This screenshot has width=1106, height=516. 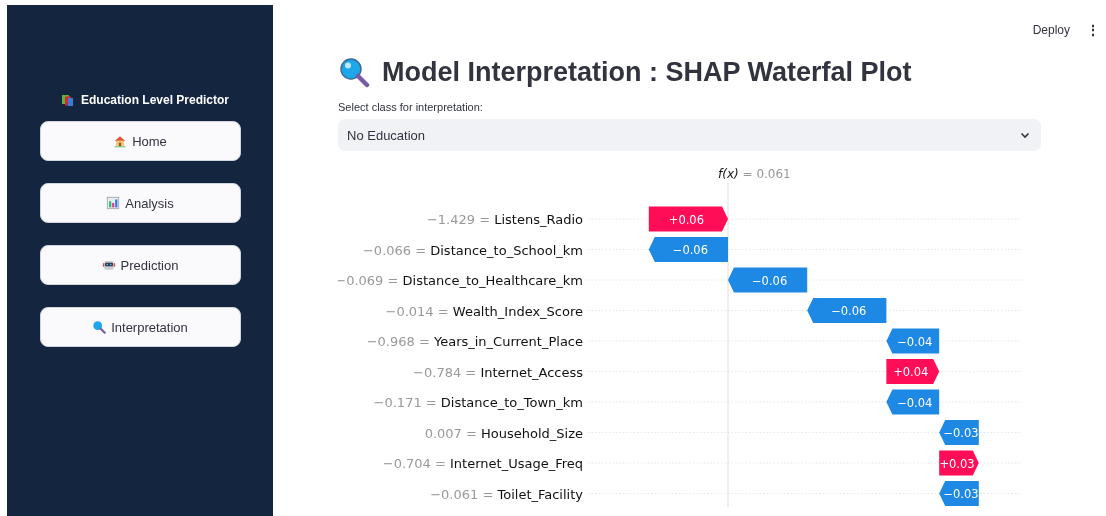 I want to click on feature-label: −0.171 = Distance_to_Town_km, so click(x=478, y=402).